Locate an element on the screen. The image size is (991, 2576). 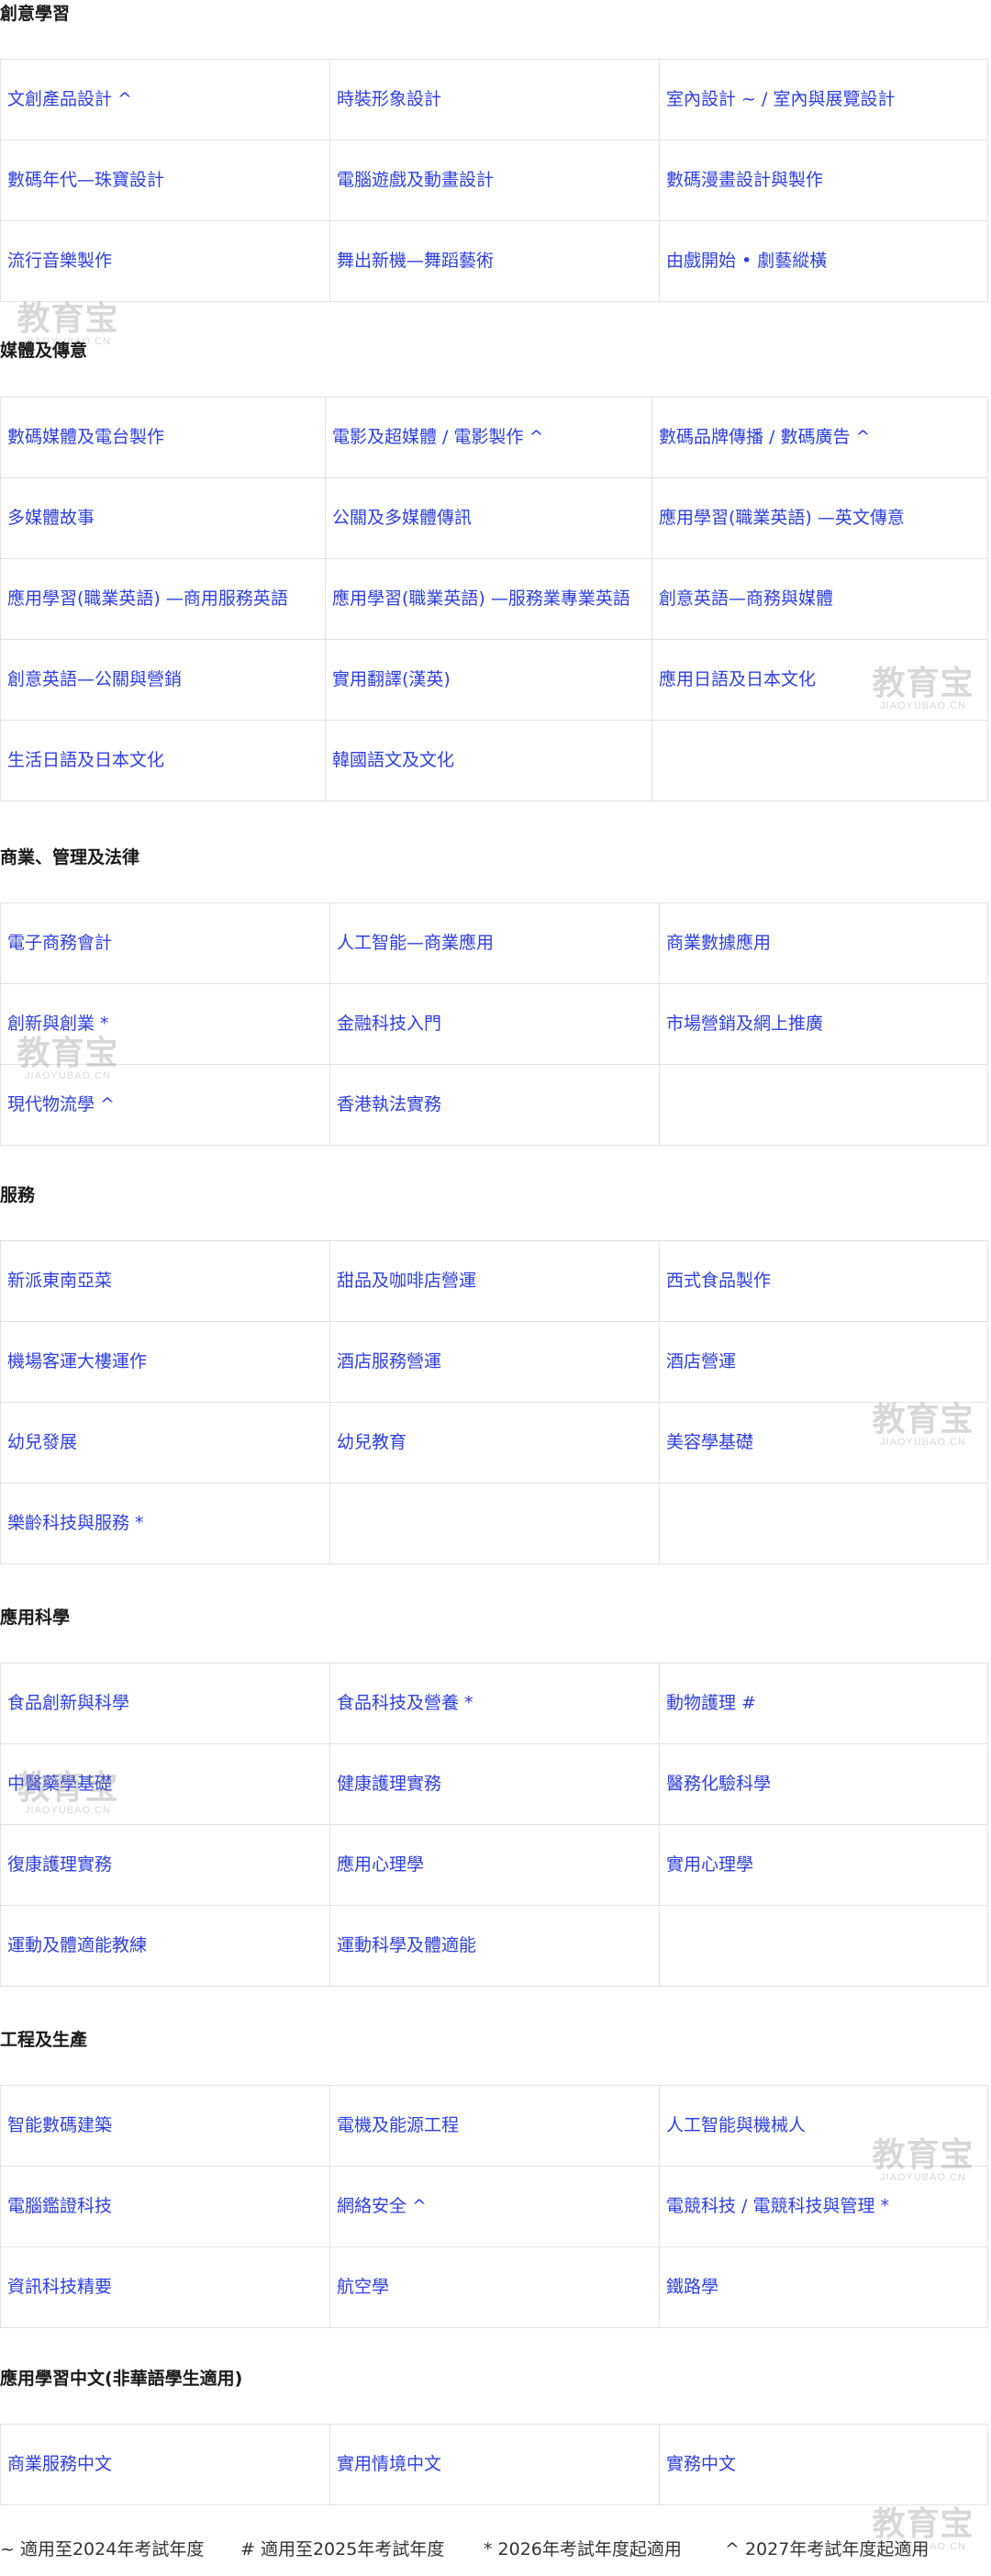
table-row: 食品創新與科學 食品科技及營養 * 動物護理 # is located at coordinates (494, 1703).